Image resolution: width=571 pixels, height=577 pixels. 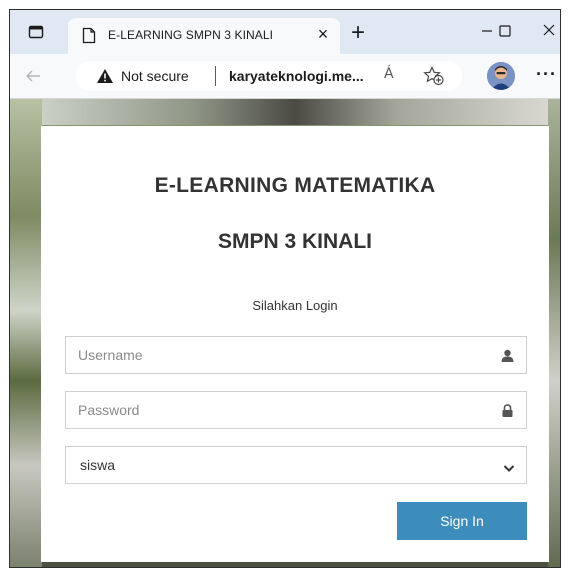 What do you see at coordinates (33, 78) in the screenshot?
I see `back-arrow-icon` at bounding box center [33, 78].